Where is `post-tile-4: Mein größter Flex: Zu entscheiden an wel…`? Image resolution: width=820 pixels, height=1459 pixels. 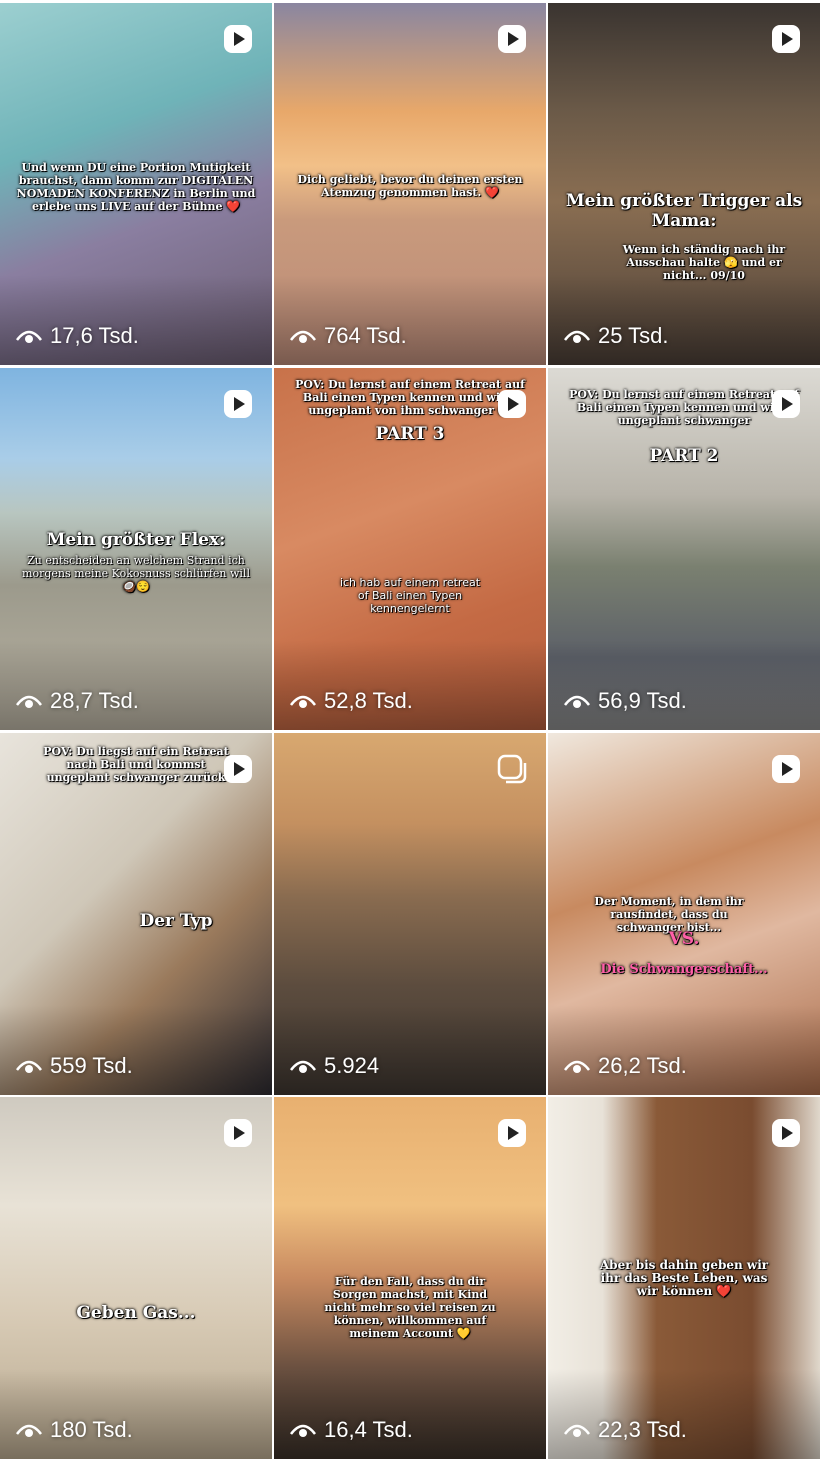 post-tile-4: Mein größter Flex: Zu entscheiden an wel… is located at coordinates (136, 549).